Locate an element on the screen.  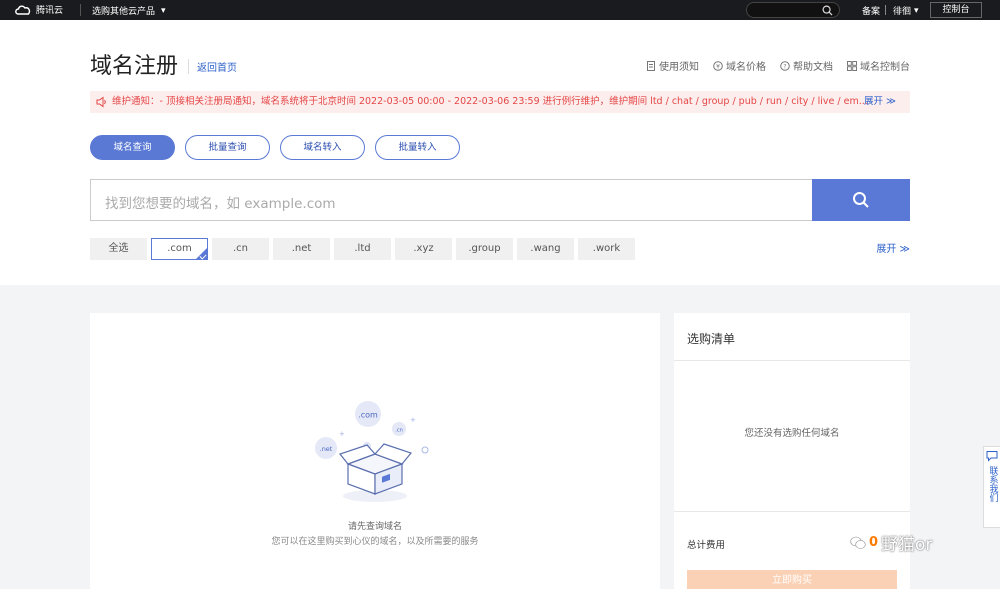
total-cost-label: 总计费用 is located at coordinates (706, 545).